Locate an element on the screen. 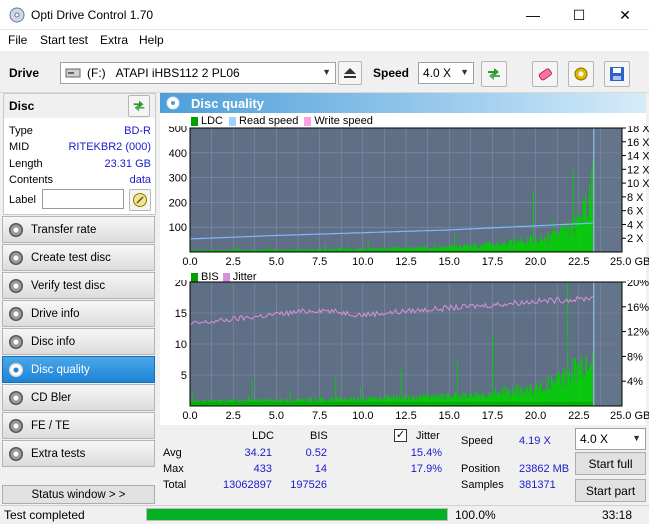 This screenshot has width=649, height=524. base-fill is located at coordinates (391, 403).